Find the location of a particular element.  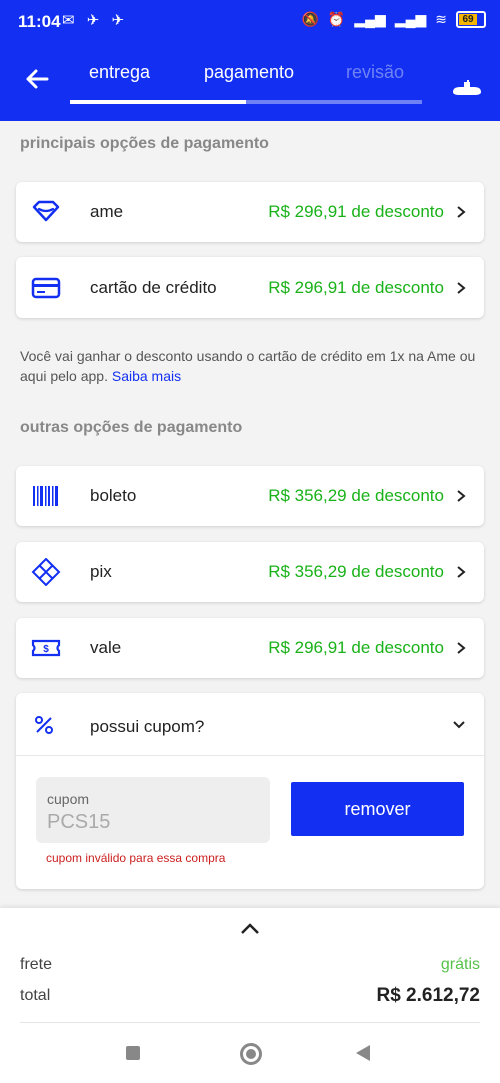

status-time: 11:04 is located at coordinates (39, 21).